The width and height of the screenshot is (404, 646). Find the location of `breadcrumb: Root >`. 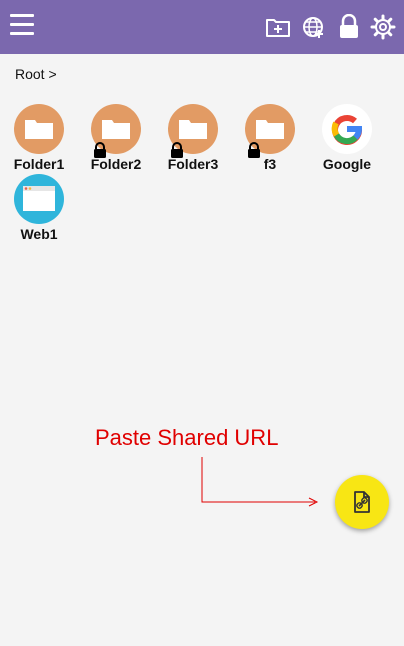

breadcrumb: Root > is located at coordinates (36, 74).